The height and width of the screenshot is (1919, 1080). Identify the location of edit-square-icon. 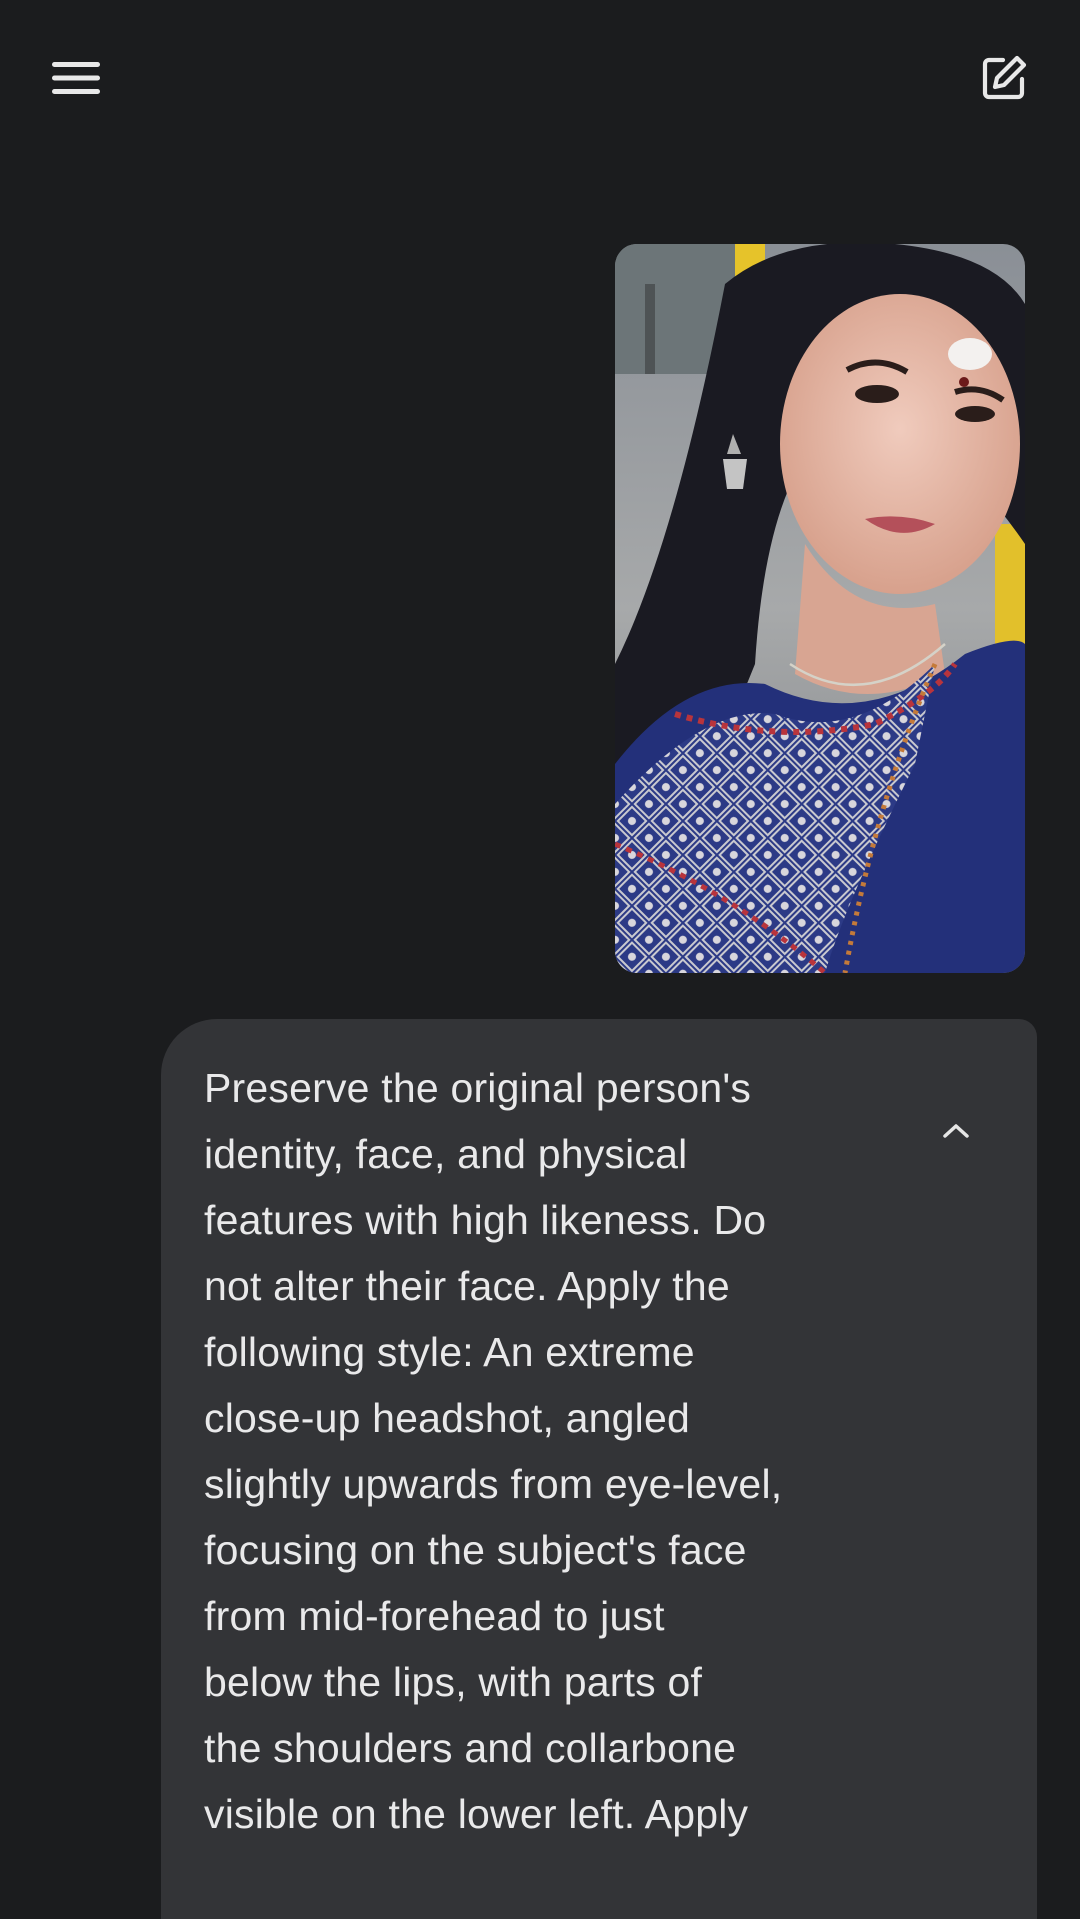
(1004, 77).